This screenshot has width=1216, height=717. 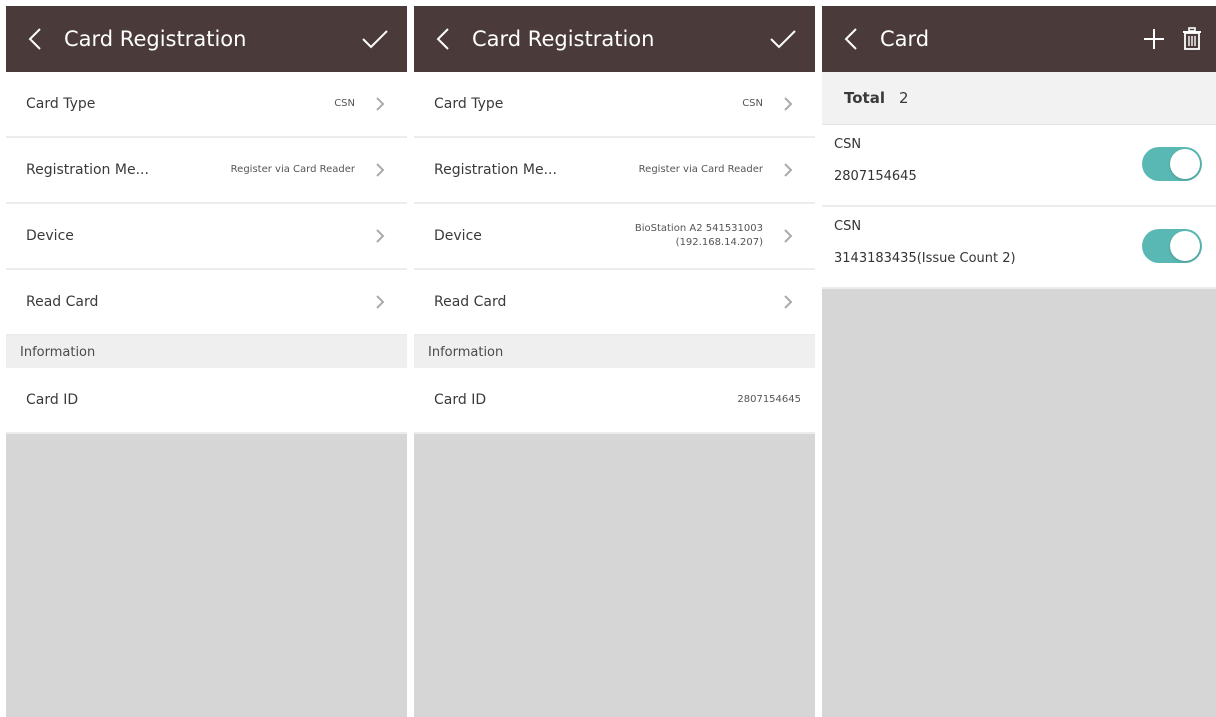 I want to click on total-label: Total, so click(x=864, y=98).